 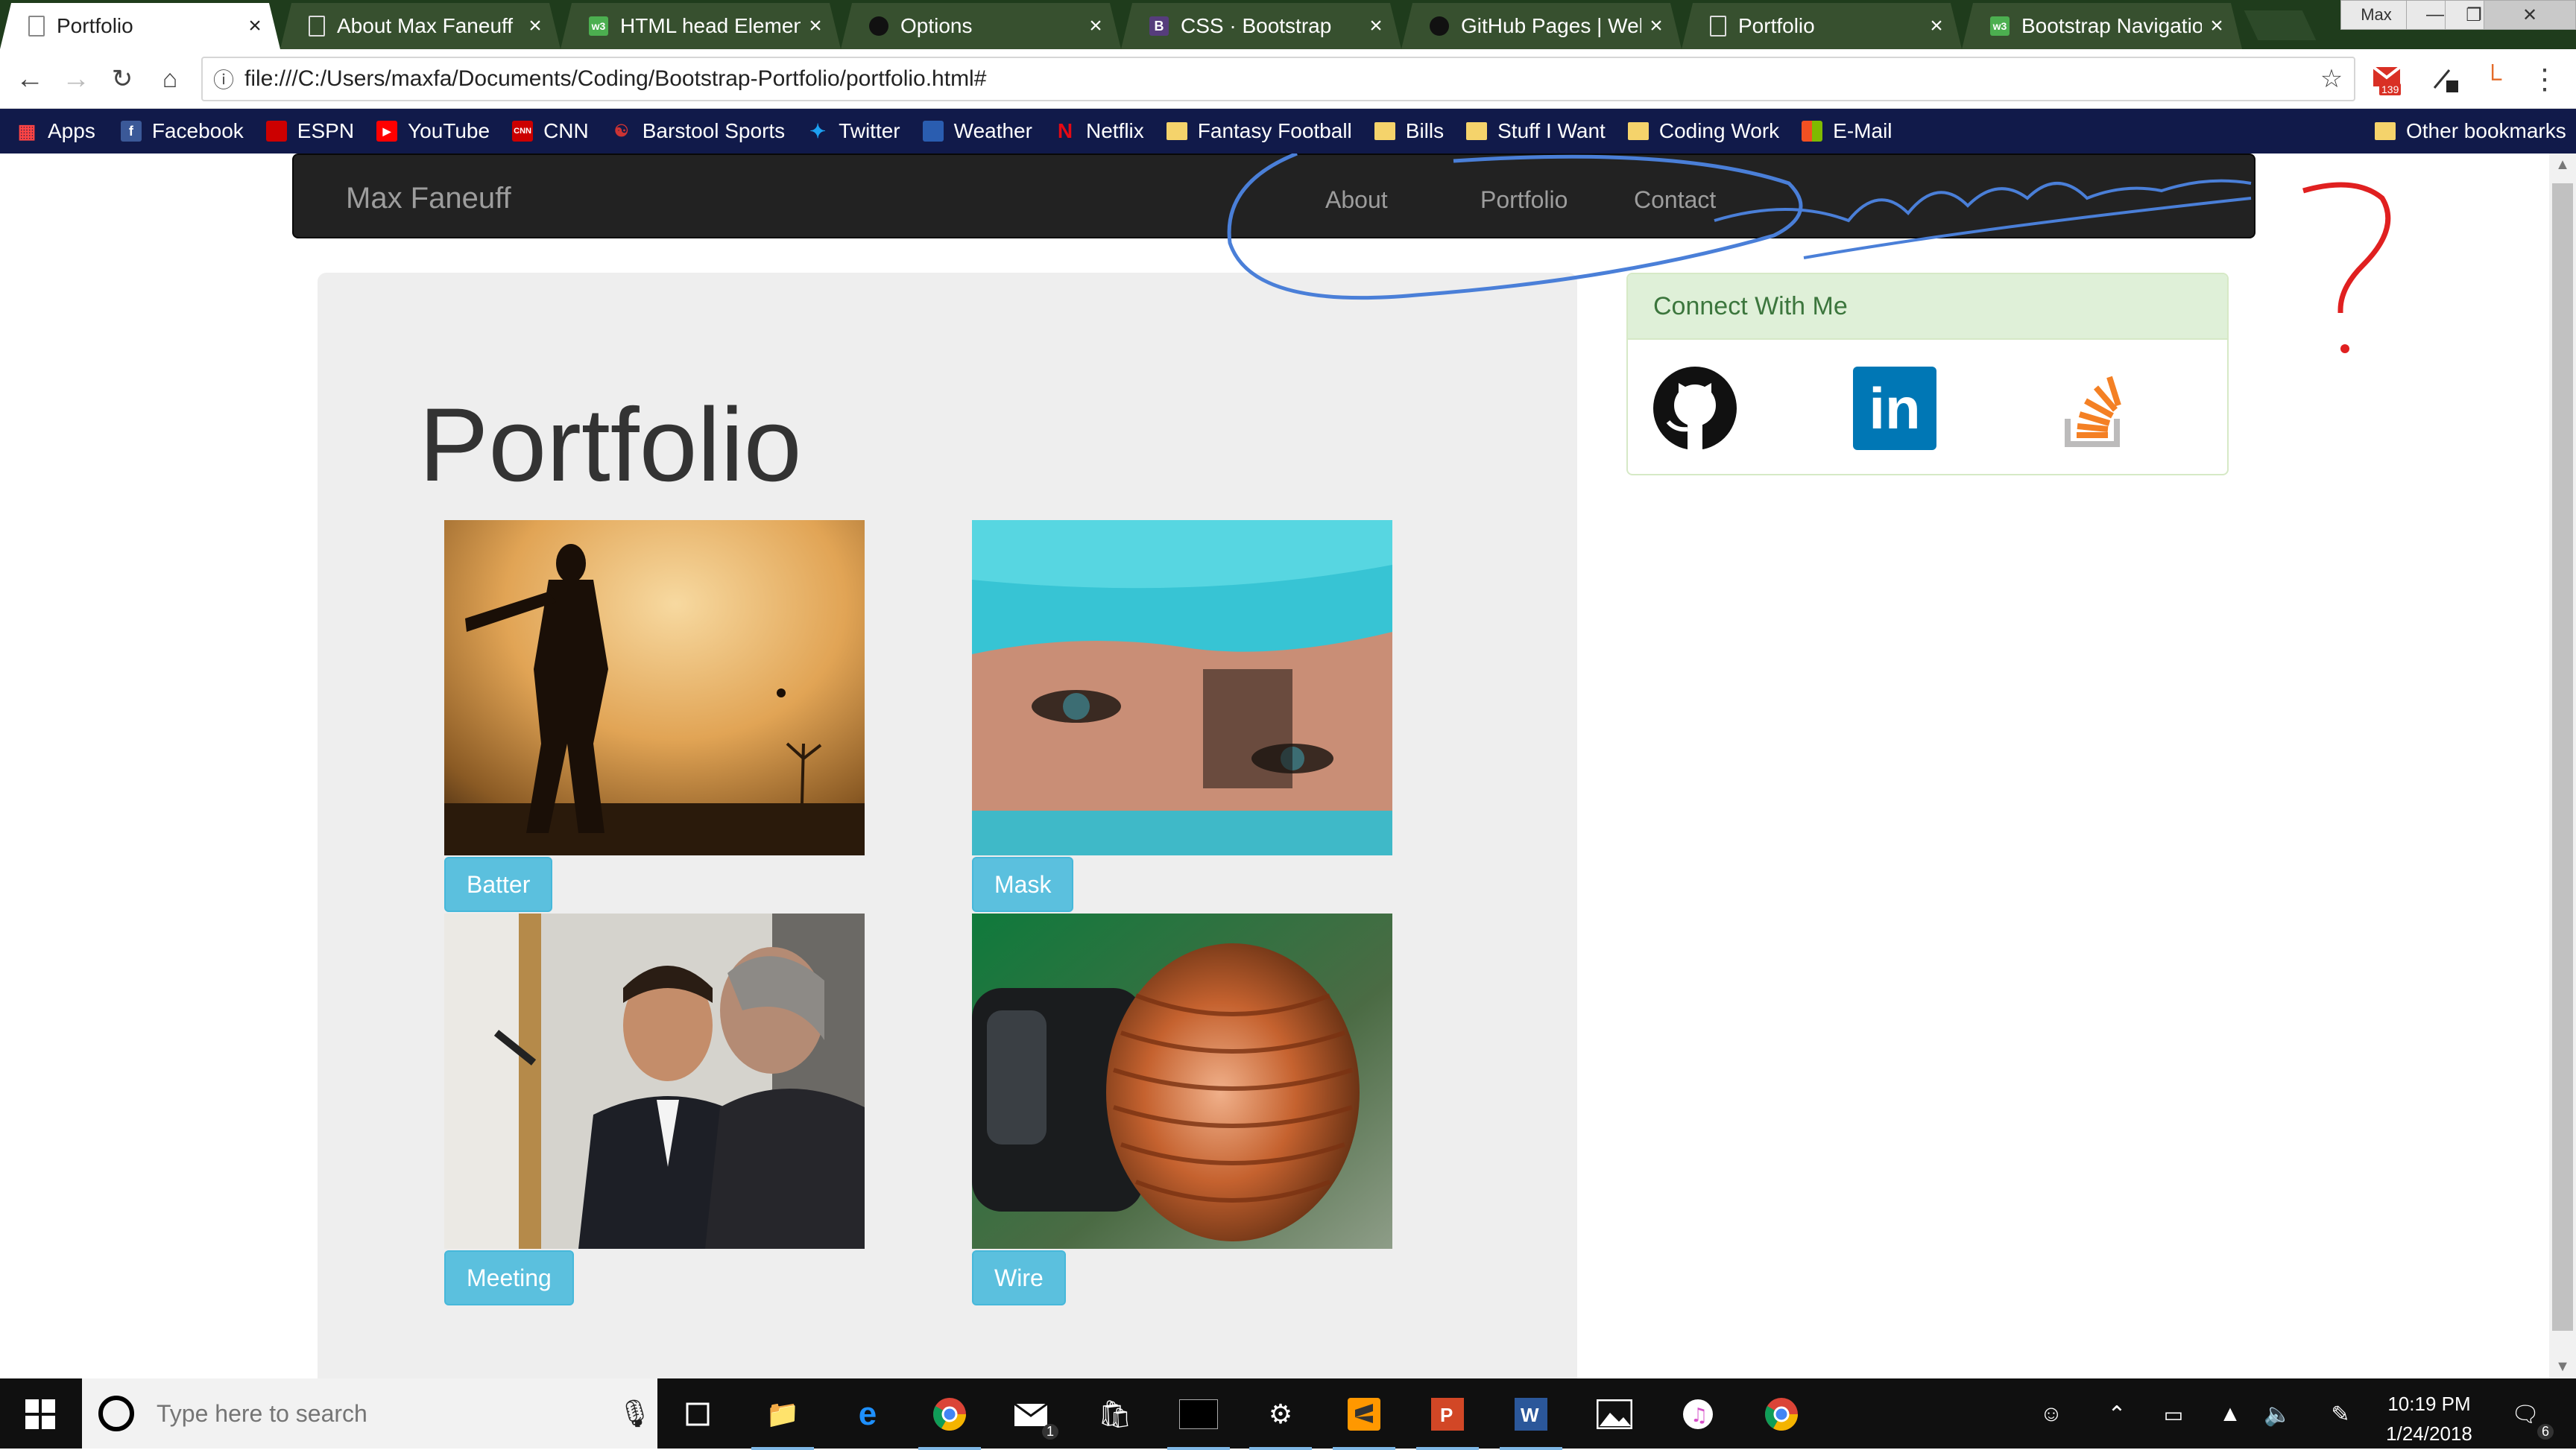 What do you see at coordinates (509, 1277) in the screenshot?
I see `meeting-label-button: Meeting` at bounding box center [509, 1277].